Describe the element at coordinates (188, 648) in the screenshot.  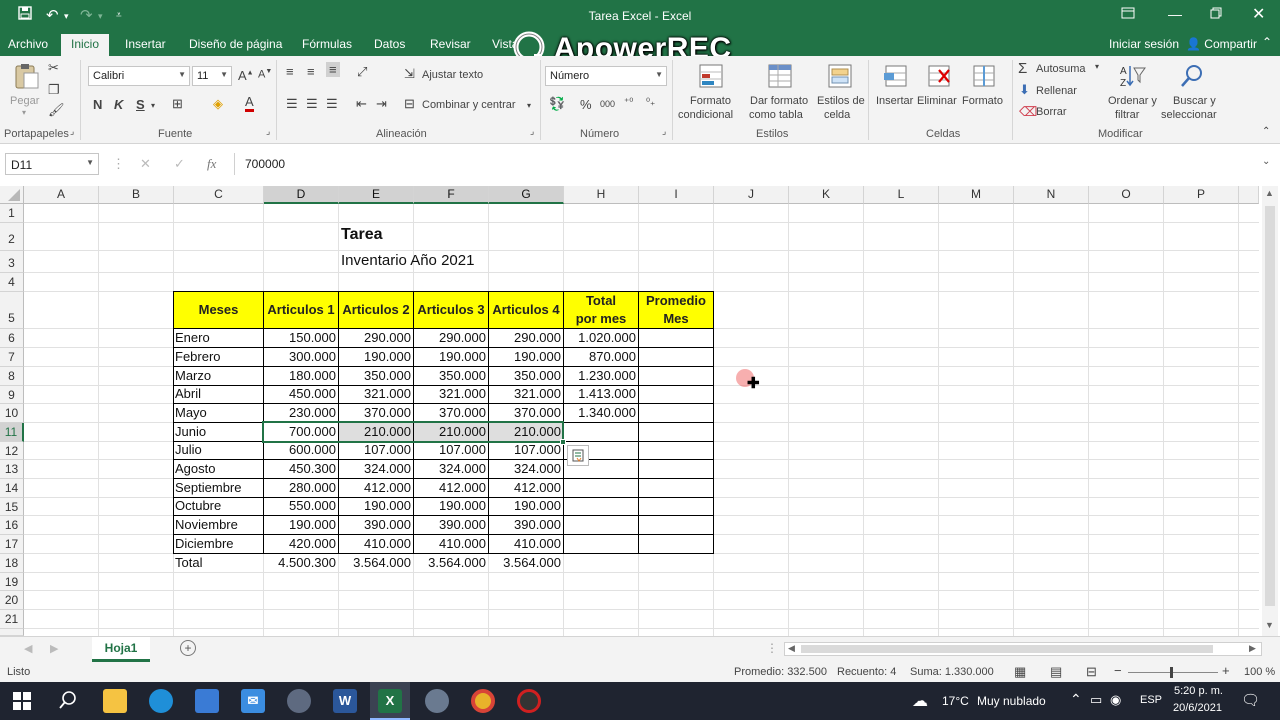
I see `add-sheet-icon: +` at that location.